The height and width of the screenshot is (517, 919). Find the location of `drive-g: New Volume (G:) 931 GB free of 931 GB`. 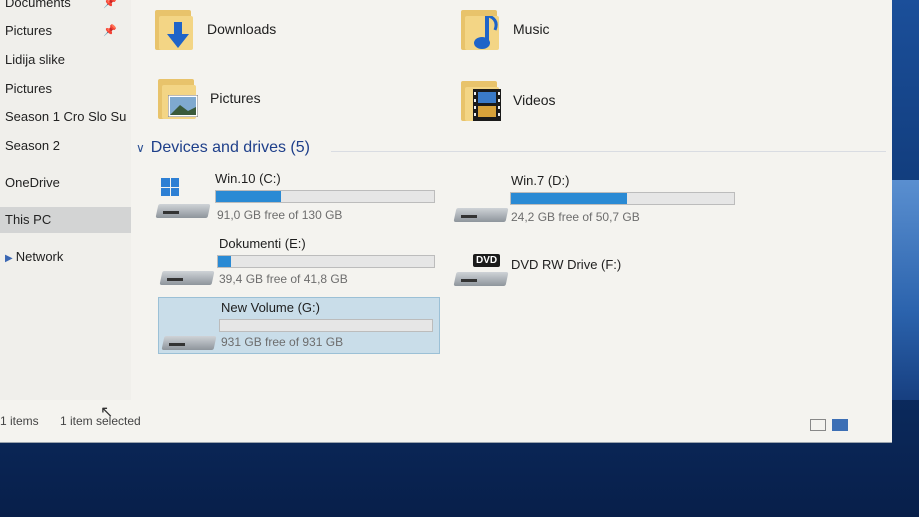

drive-g: New Volume (G:) 931 GB free of 931 GB is located at coordinates (299, 325).